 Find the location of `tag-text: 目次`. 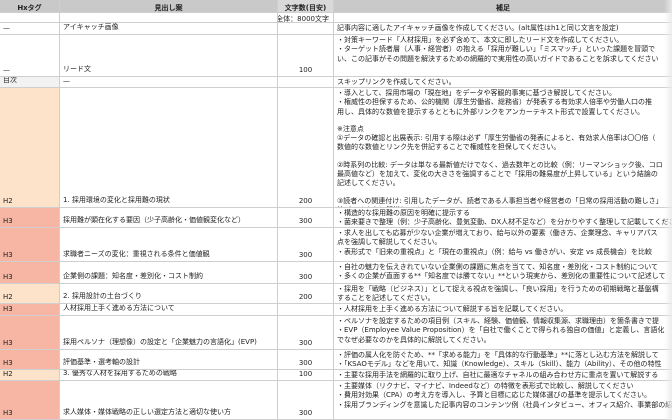

tag-text: 目次 is located at coordinates (10, 80).